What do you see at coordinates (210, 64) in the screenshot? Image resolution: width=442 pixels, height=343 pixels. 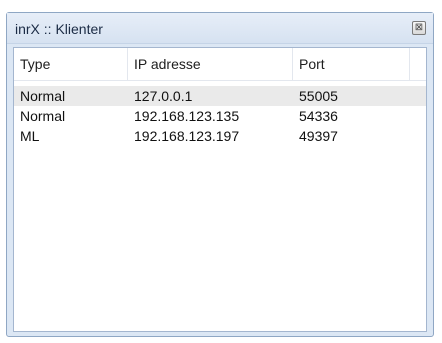 I see `column-header-ip: IP adresse` at bounding box center [210, 64].